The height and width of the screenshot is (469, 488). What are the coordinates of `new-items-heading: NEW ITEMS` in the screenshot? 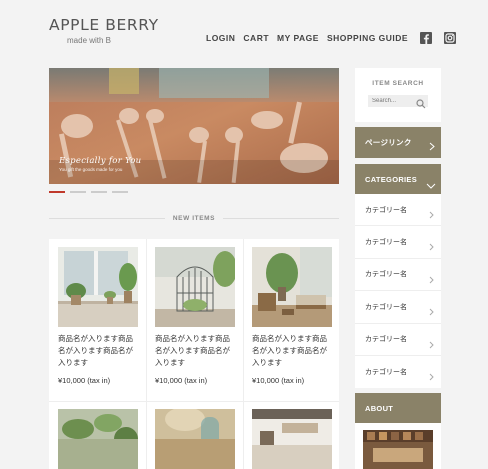 It's located at (194, 218).